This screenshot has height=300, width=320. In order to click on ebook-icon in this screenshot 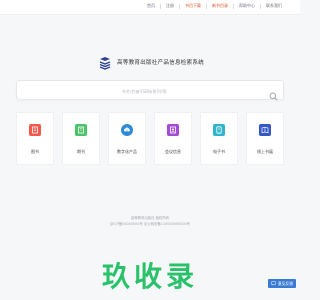, I will do `click(219, 130)`.